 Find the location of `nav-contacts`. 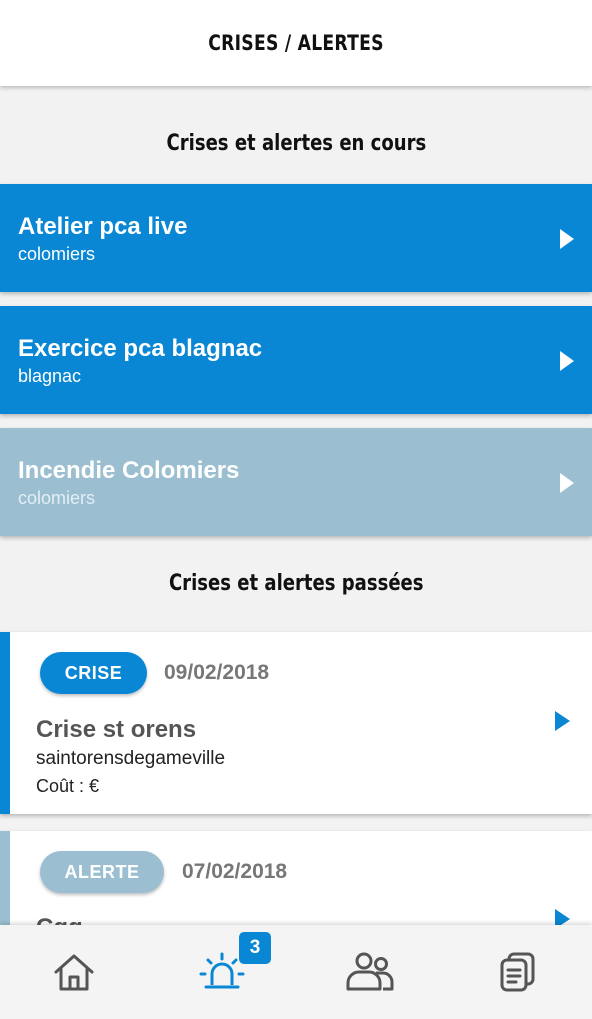

nav-contacts is located at coordinates (370, 972).